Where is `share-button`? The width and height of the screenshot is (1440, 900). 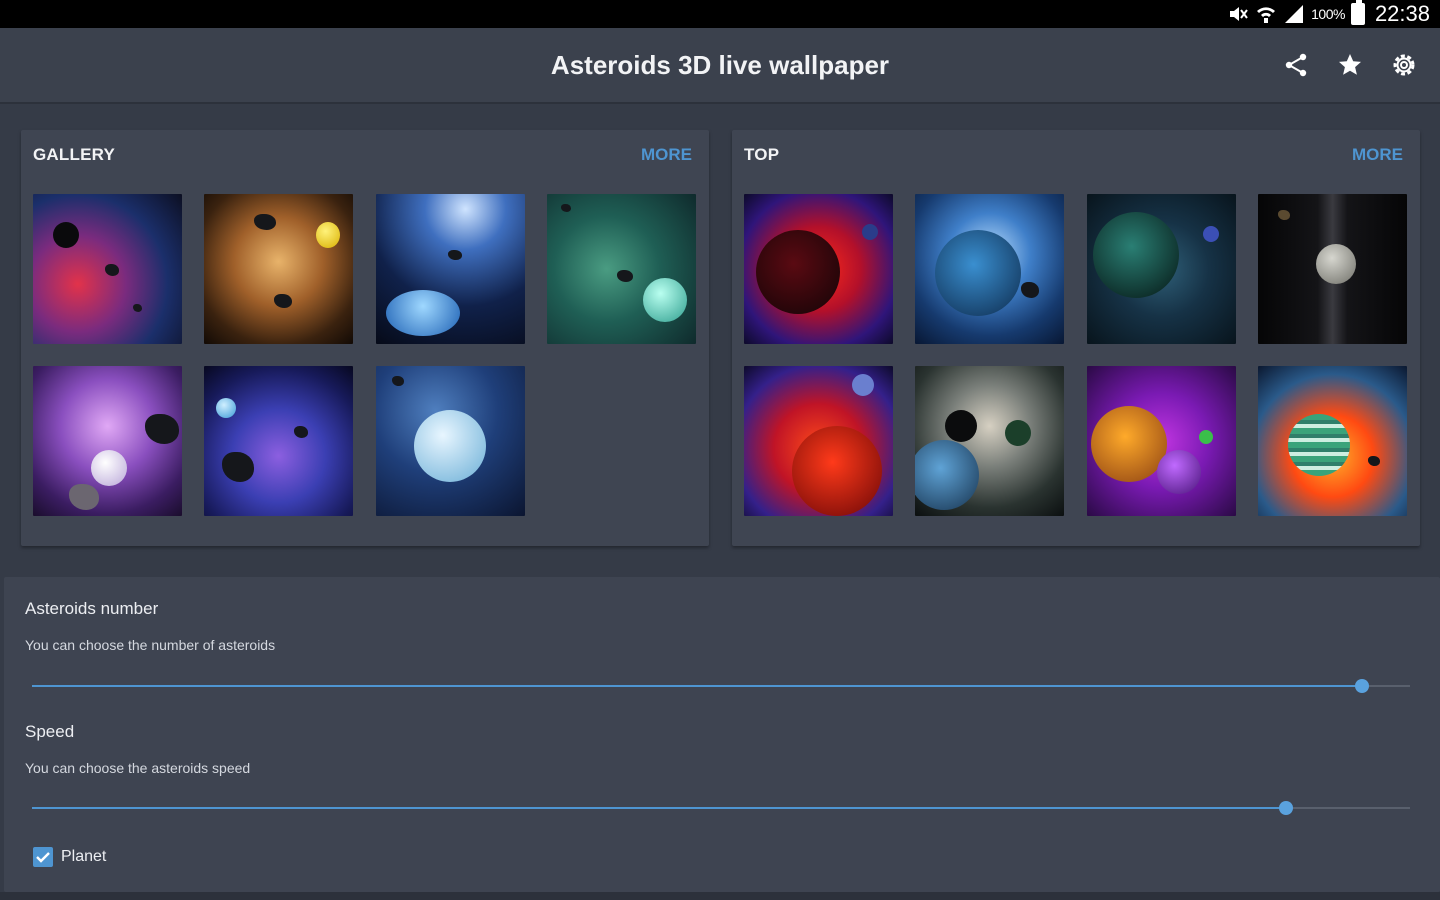
share-button is located at coordinates (1296, 65).